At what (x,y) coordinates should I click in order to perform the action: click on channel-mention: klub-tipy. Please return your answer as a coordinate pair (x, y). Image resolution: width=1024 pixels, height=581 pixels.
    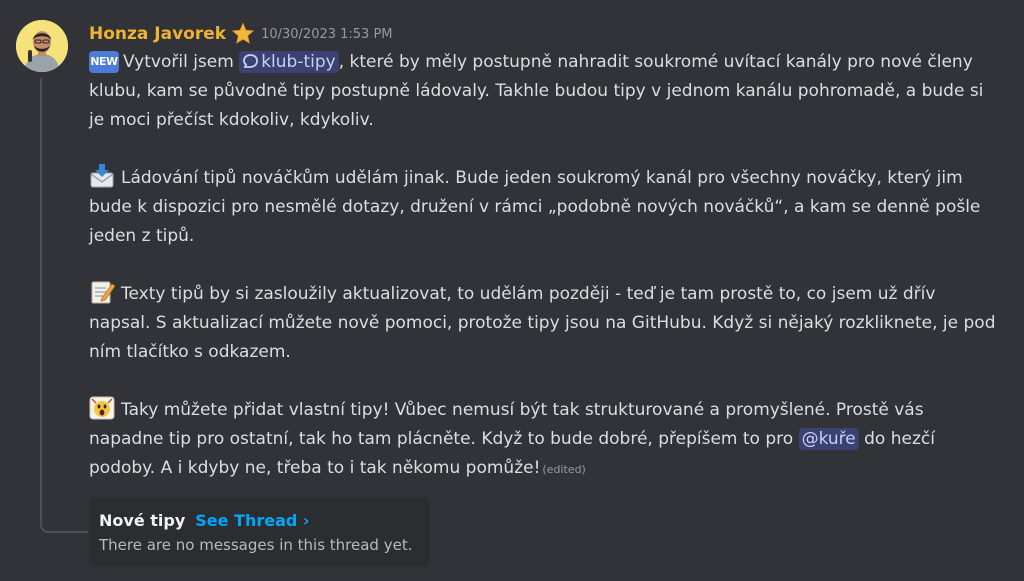
    Looking at the image, I should click on (289, 62).